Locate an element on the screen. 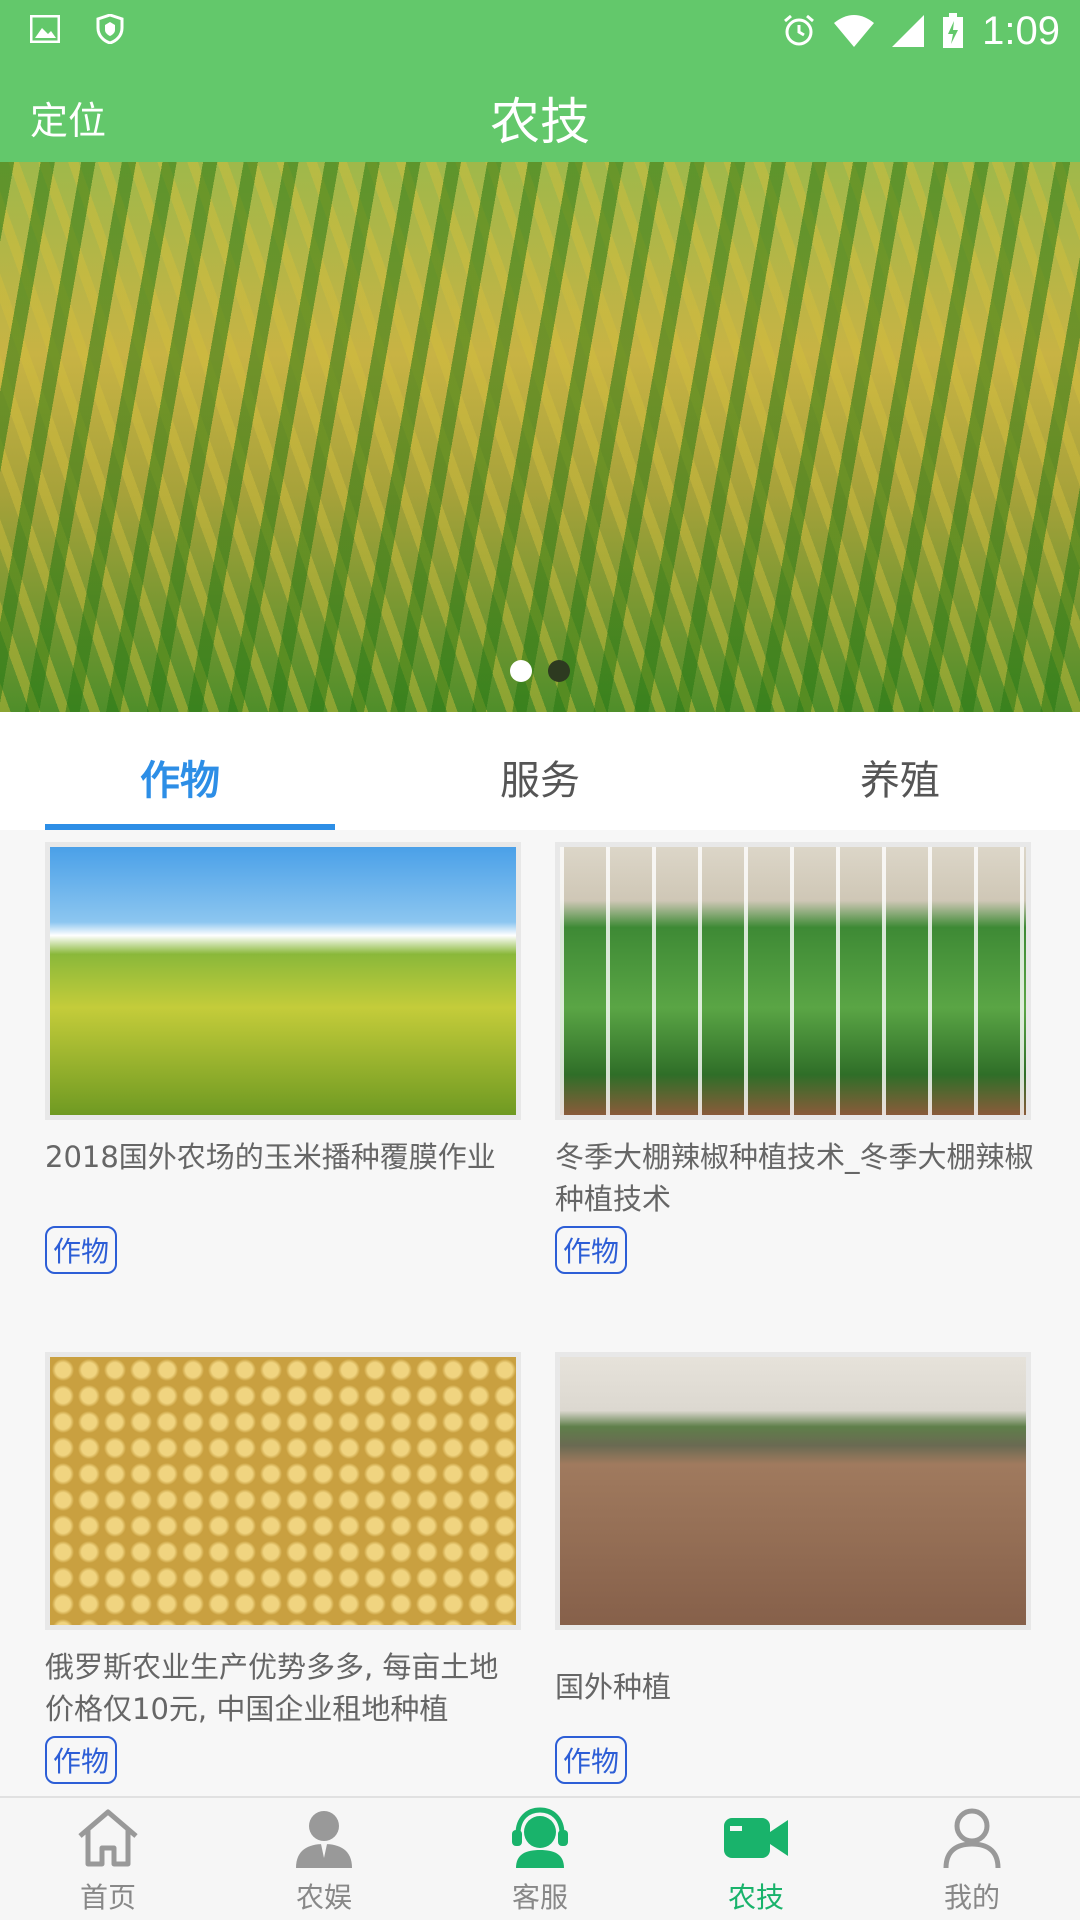 The width and height of the screenshot is (1080, 1920). article-card: 国外种植 作物 is located at coordinates (795, 1568).